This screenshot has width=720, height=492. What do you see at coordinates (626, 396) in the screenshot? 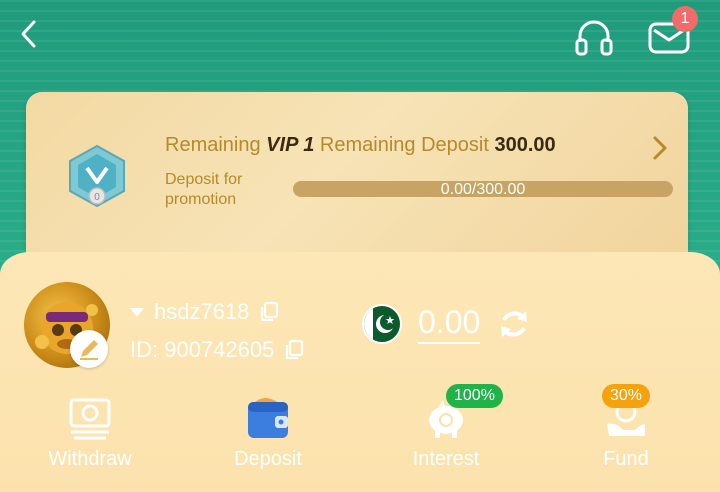
I see `fund-rate-badge: 30%` at bounding box center [626, 396].